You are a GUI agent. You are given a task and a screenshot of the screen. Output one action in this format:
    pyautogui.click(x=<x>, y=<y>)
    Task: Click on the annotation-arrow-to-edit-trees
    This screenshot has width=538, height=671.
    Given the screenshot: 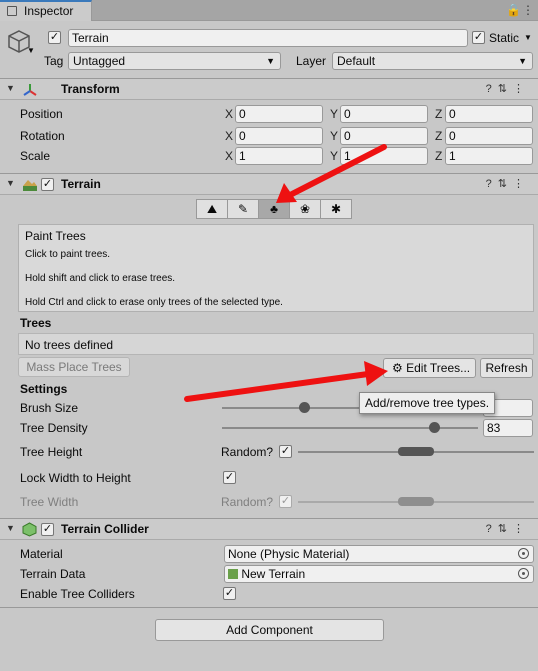 What is the action you would take?
    pyautogui.click(x=286, y=381)
    